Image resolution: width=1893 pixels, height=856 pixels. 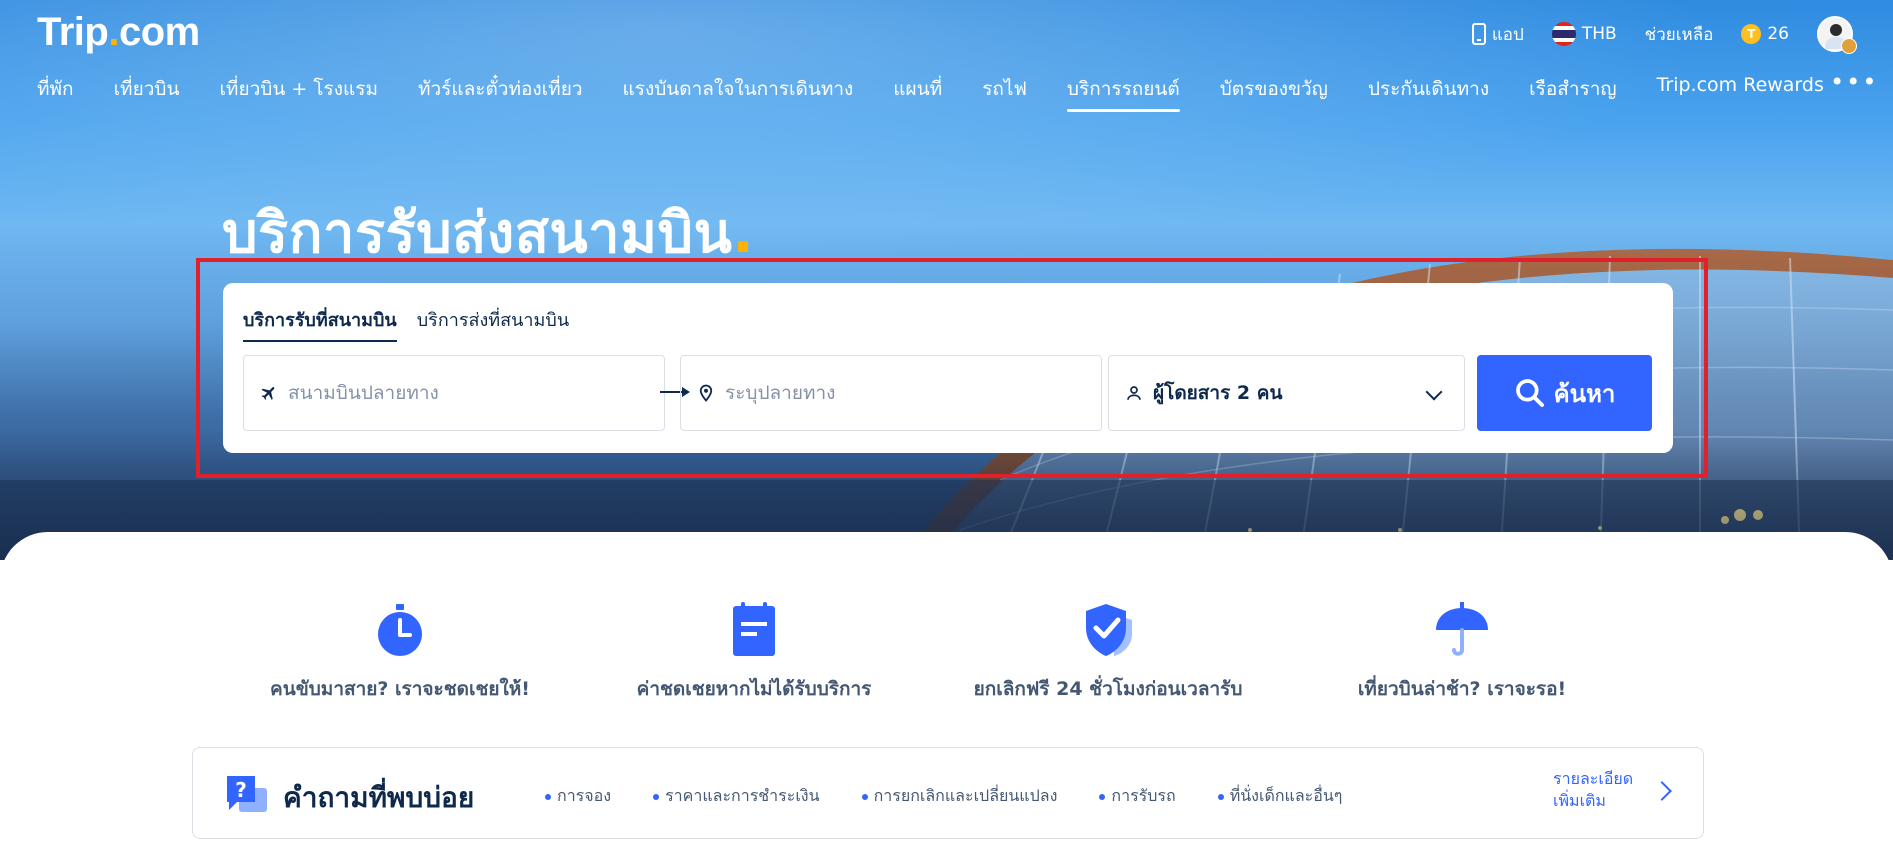 What do you see at coordinates (1579, 800) in the screenshot?
I see `faq-more-line2: เพิ่มเติม` at bounding box center [1579, 800].